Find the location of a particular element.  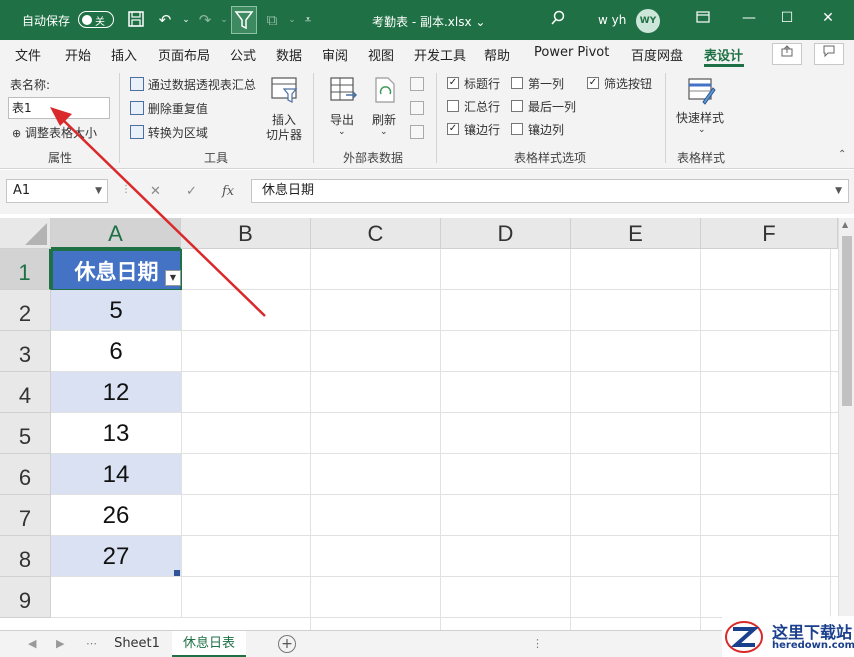

sheet-tabs-more-icon: ⋯ is located at coordinates (91, 643).